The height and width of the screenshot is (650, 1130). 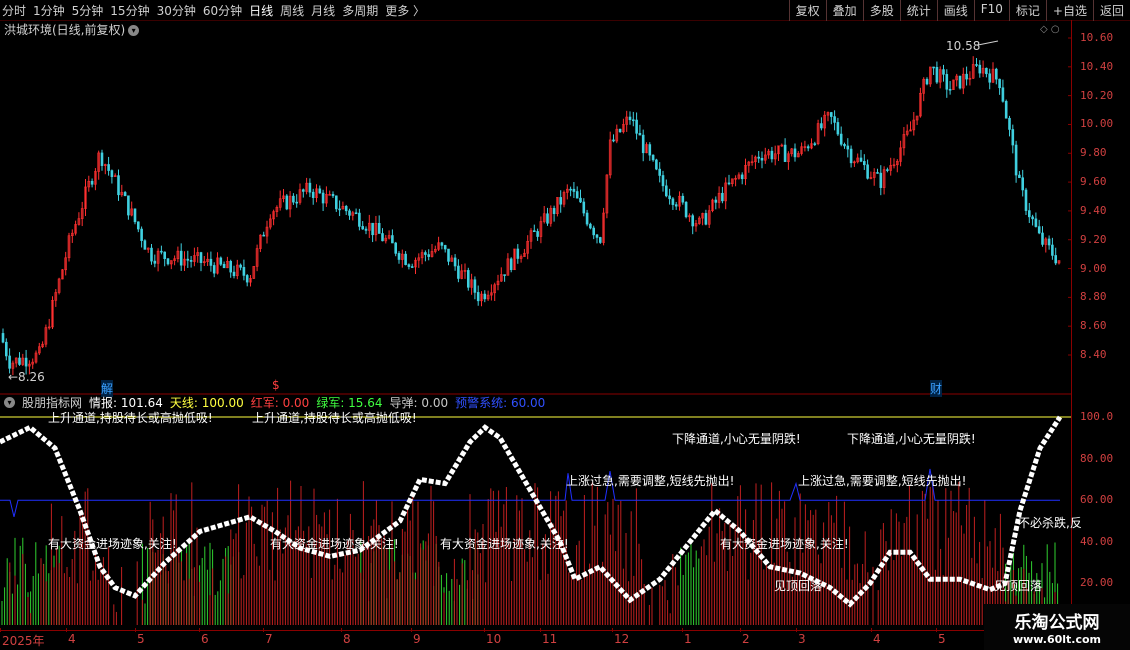 What do you see at coordinates (1097, 416) in the screenshot?
I see `indicator-tick: 100.0` at bounding box center [1097, 416].